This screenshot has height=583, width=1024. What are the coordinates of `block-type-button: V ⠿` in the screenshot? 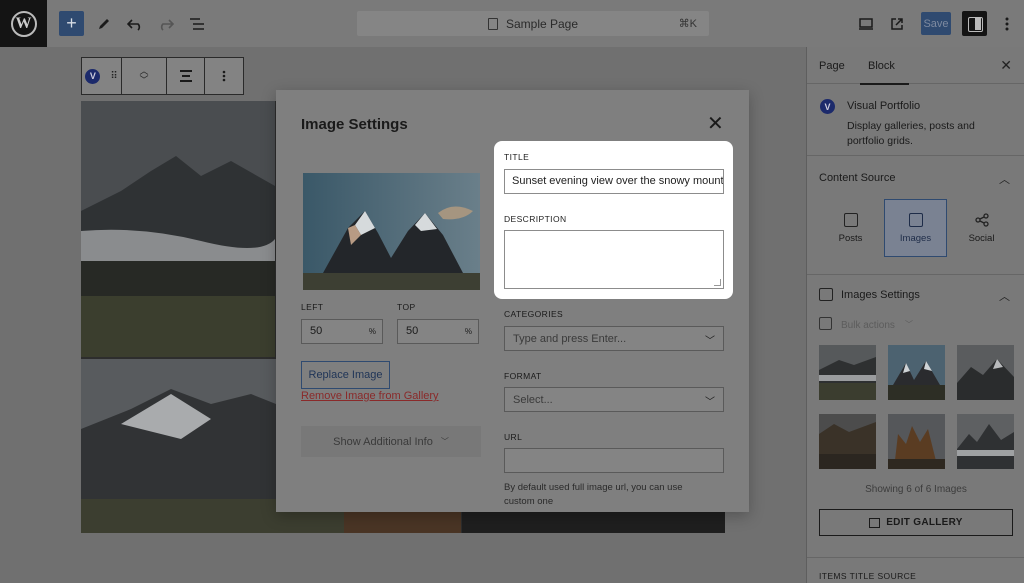 It's located at (102, 76).